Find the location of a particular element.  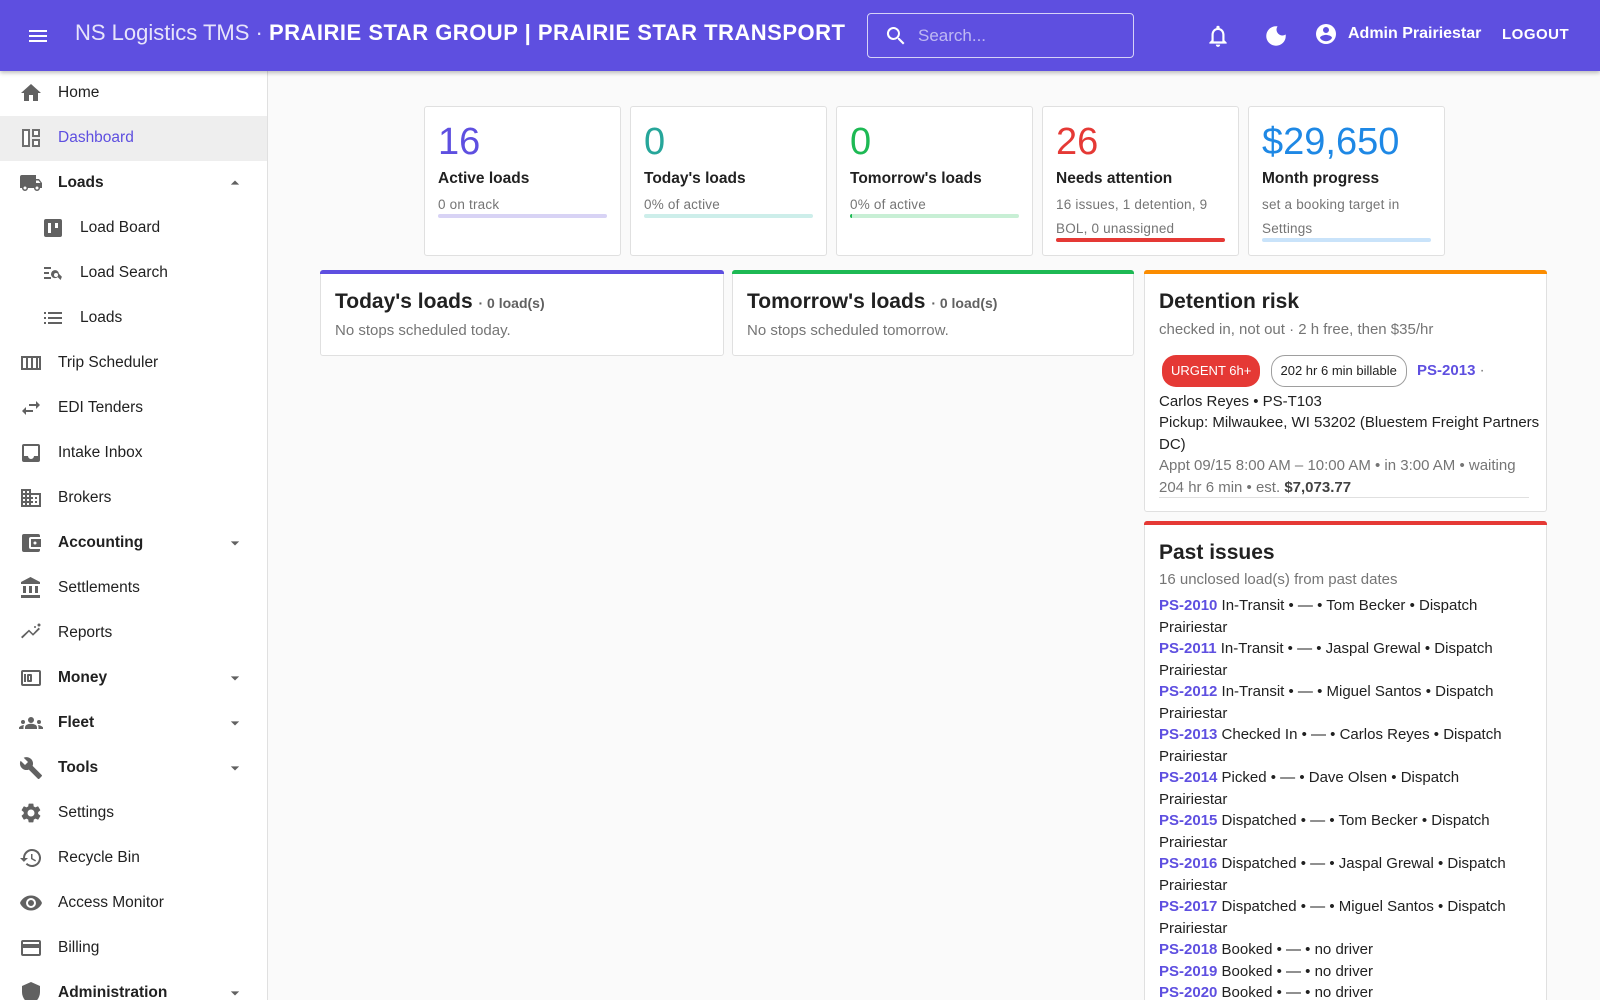

sidebar-item-billing: Billing is located at coordinates (133, 948).